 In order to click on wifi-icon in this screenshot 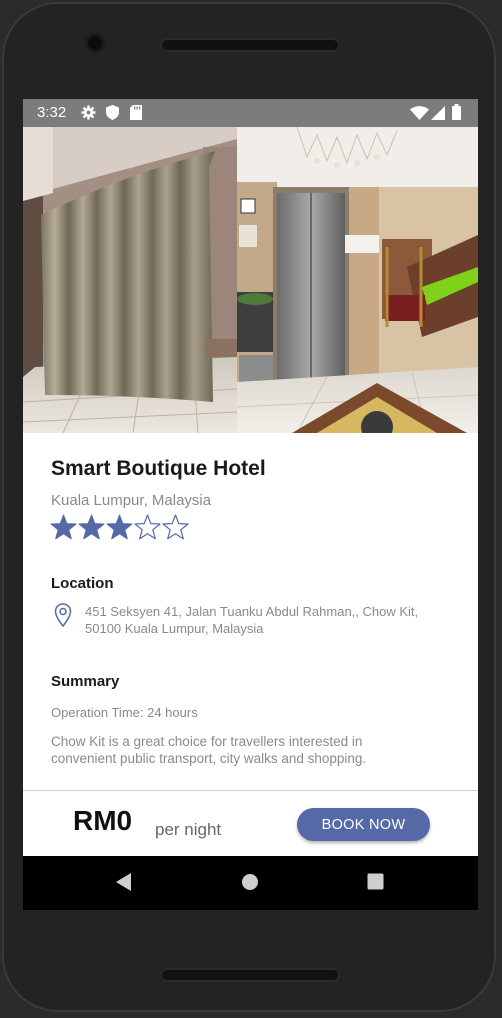, I will do `click(419, 113)`.